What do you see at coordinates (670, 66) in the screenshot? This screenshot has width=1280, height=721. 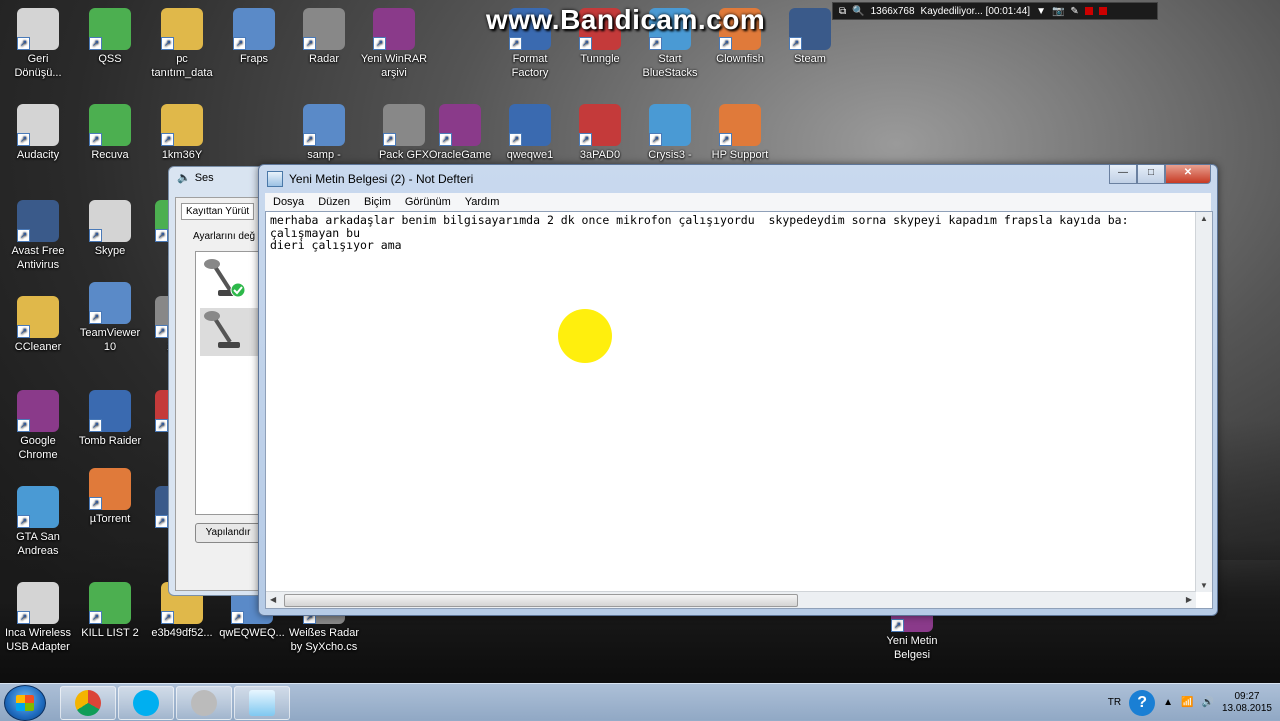 I see `desktop-icon-label: Start BlueStacks` at bounding box center [670, 66].